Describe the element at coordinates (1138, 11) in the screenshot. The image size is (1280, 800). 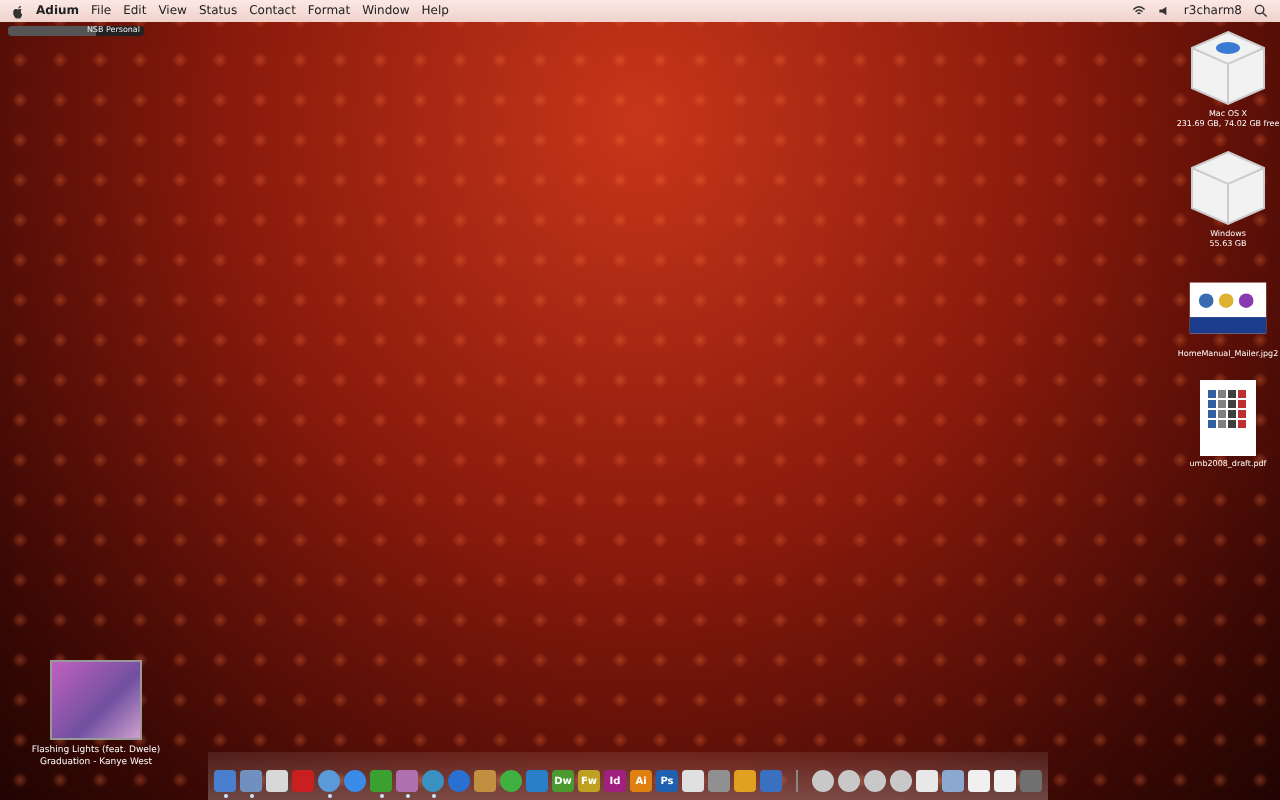
I see `wifi-icon` at that location.